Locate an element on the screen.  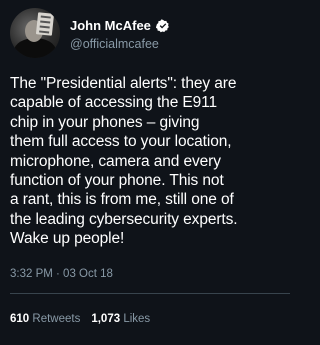
likes-label: Likes is located at coordinates (137, 319).